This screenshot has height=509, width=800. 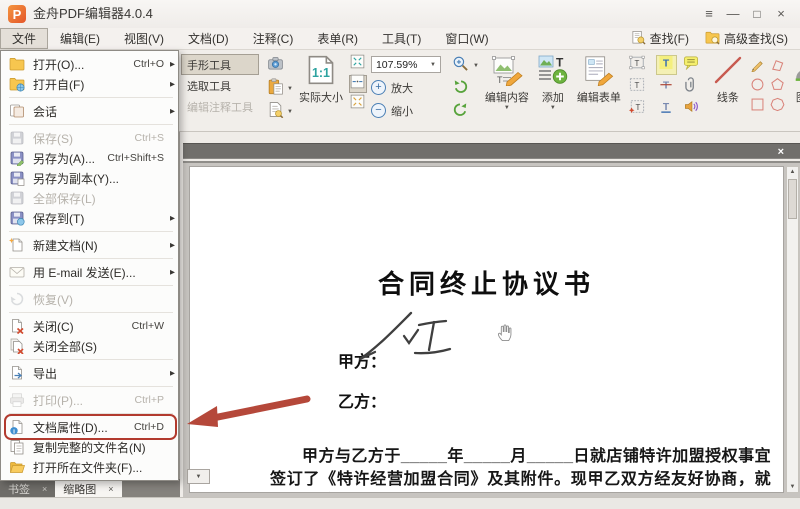 What do you see at coordinates (89, 346) in the screenshot?
I see `menu-item-close-all: 关闭全部(S)` at bounding box center [89, 346].